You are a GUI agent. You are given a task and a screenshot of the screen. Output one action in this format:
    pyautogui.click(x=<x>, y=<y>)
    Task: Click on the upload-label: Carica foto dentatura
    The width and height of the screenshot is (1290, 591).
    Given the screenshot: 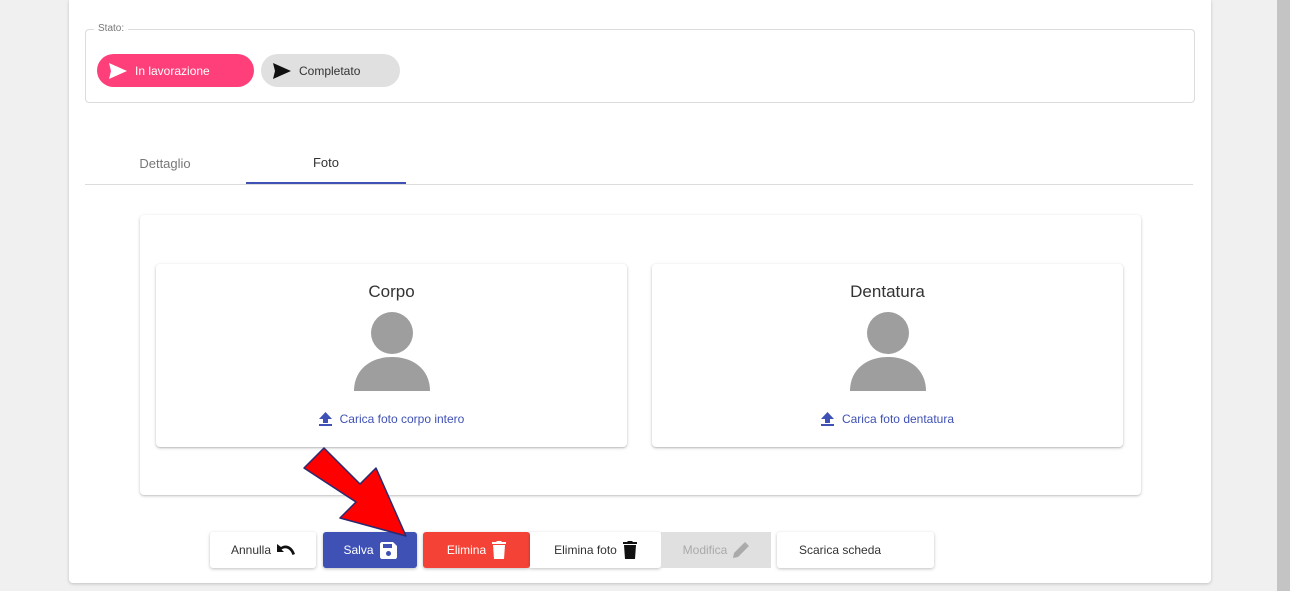 What is the action you would take?
    pyautogui.click(x=898, y=419)
    